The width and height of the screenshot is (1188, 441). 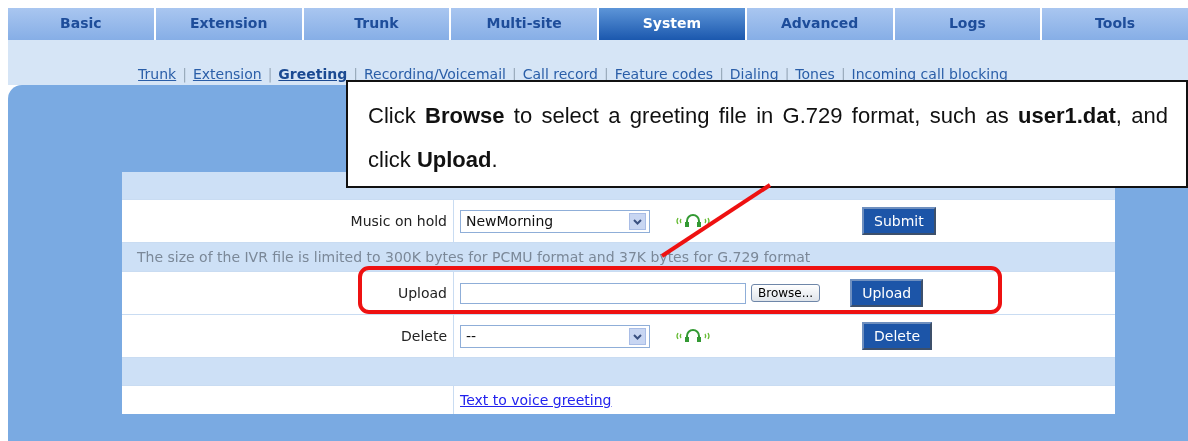 What do you see at coordinates (81, 24) in the screenshot?
I see `nav-tab: Basic` at bounding box center [81, 24].